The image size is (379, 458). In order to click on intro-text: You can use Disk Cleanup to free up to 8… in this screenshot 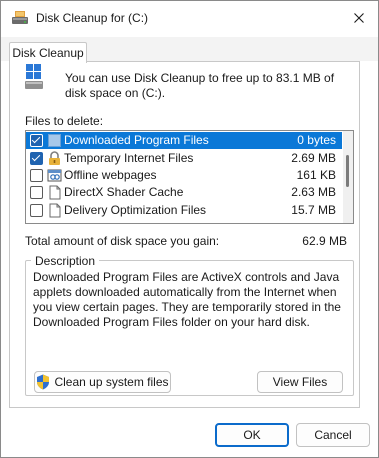, I will do `click(200, 85)`.